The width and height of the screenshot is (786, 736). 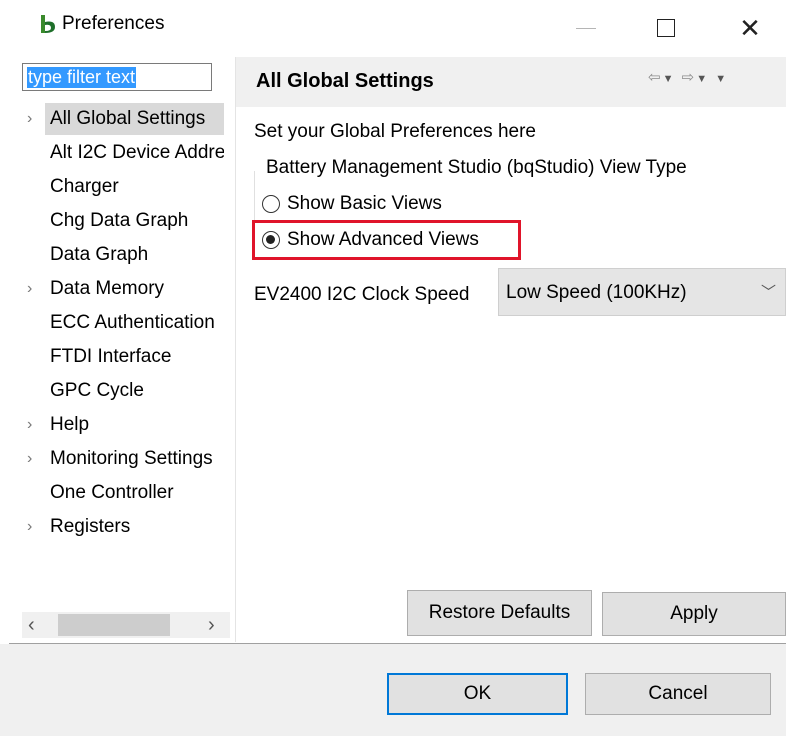 What do you see at coordinates (113, 23) in the screenshot?
I see `window-title: Preferences` at bounding box center [113, 23].